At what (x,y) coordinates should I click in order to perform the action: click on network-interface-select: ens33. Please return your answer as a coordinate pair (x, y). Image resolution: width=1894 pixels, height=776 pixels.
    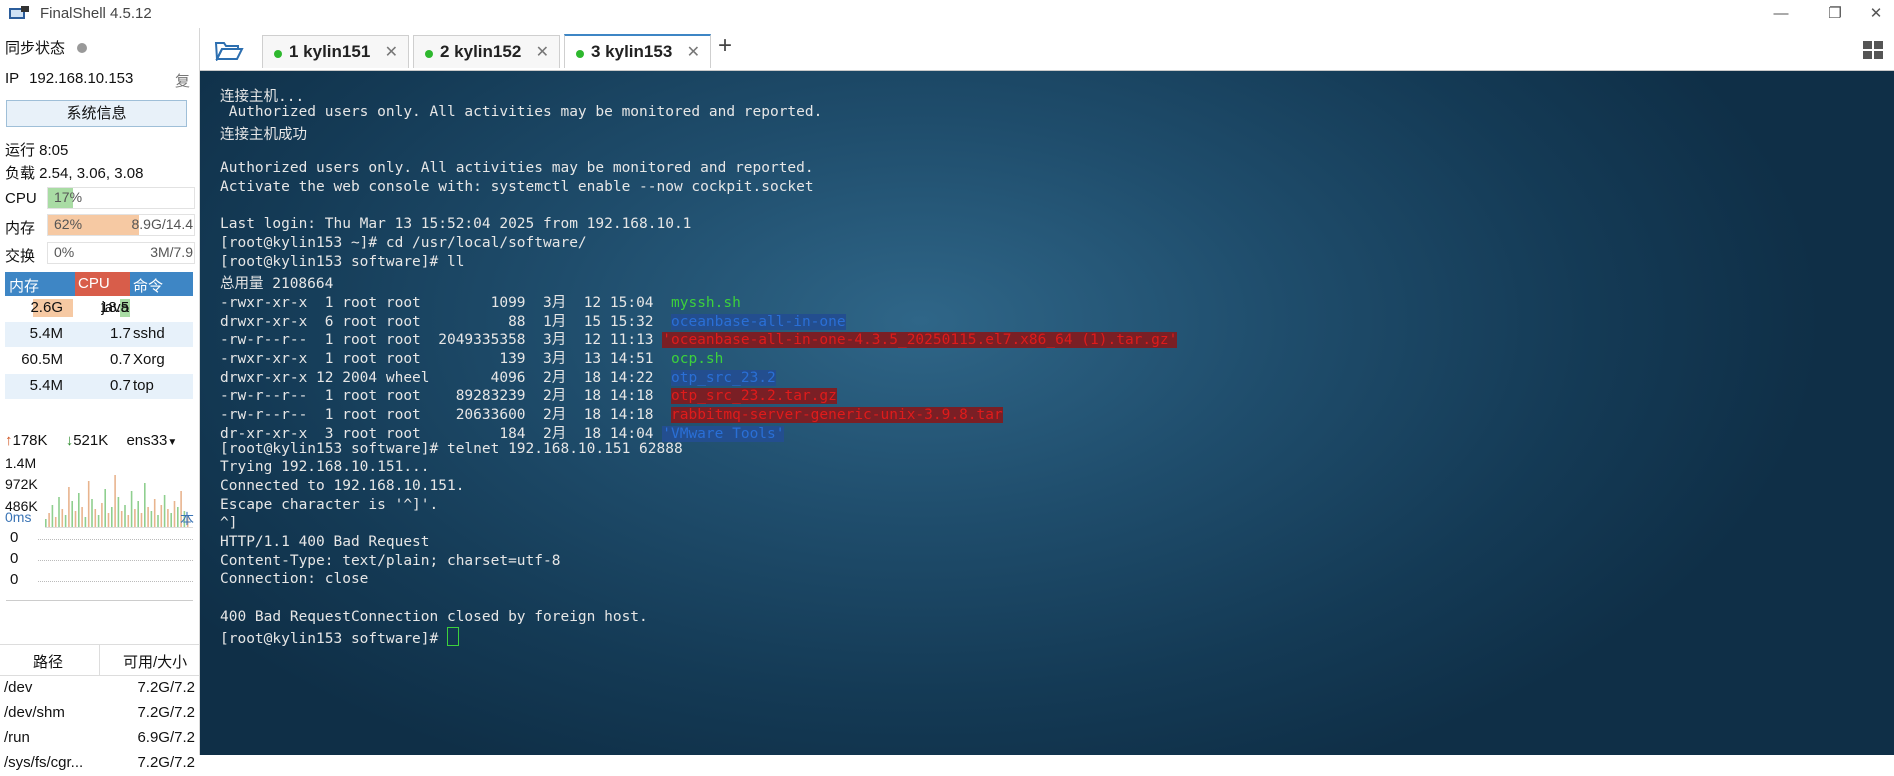
    Looking at the image, I should click on (146, 440).